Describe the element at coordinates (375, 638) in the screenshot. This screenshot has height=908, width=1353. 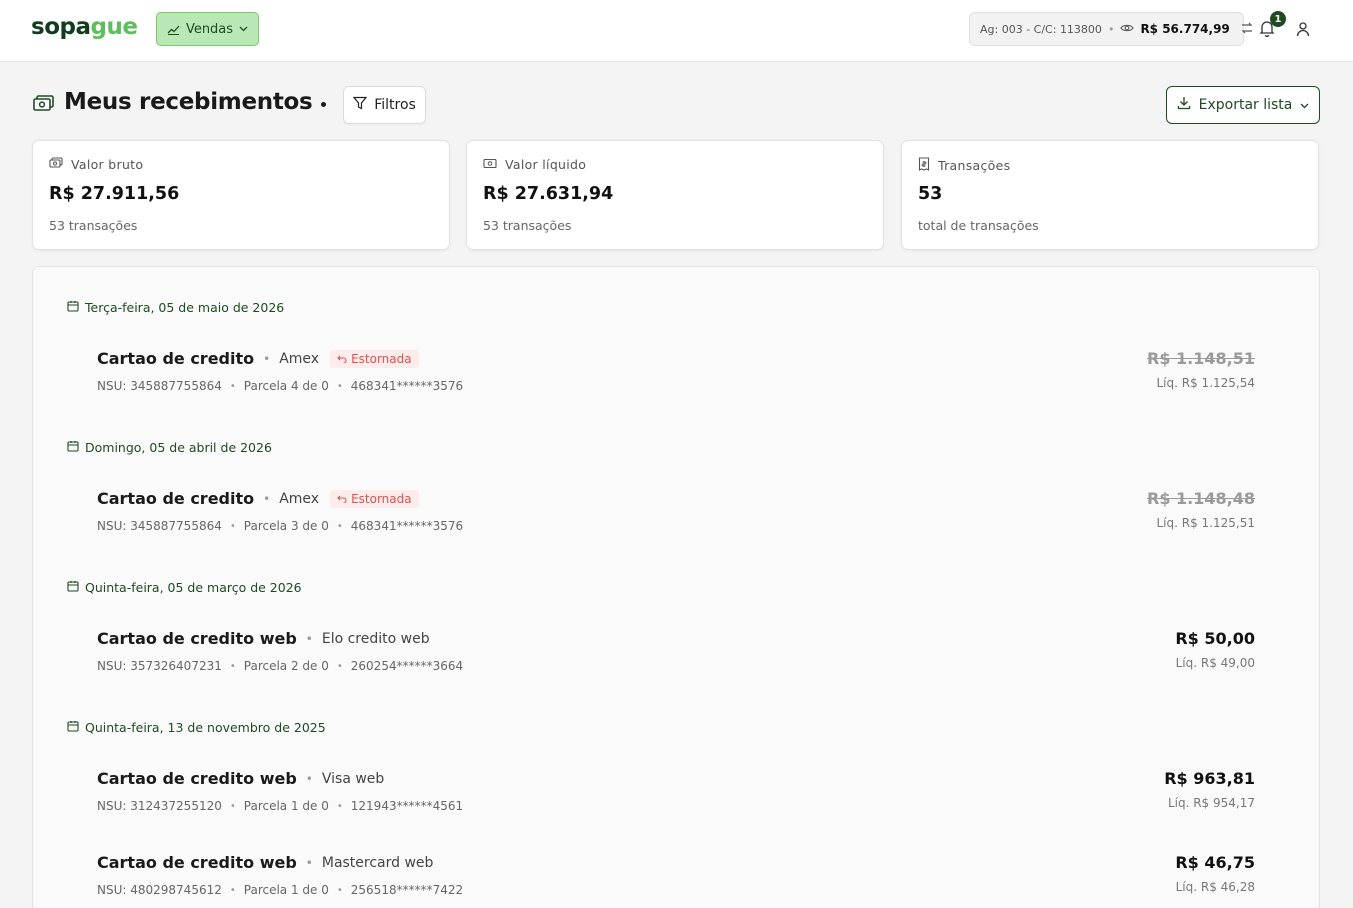
I see `card-brand: Elo credito web` at that location.